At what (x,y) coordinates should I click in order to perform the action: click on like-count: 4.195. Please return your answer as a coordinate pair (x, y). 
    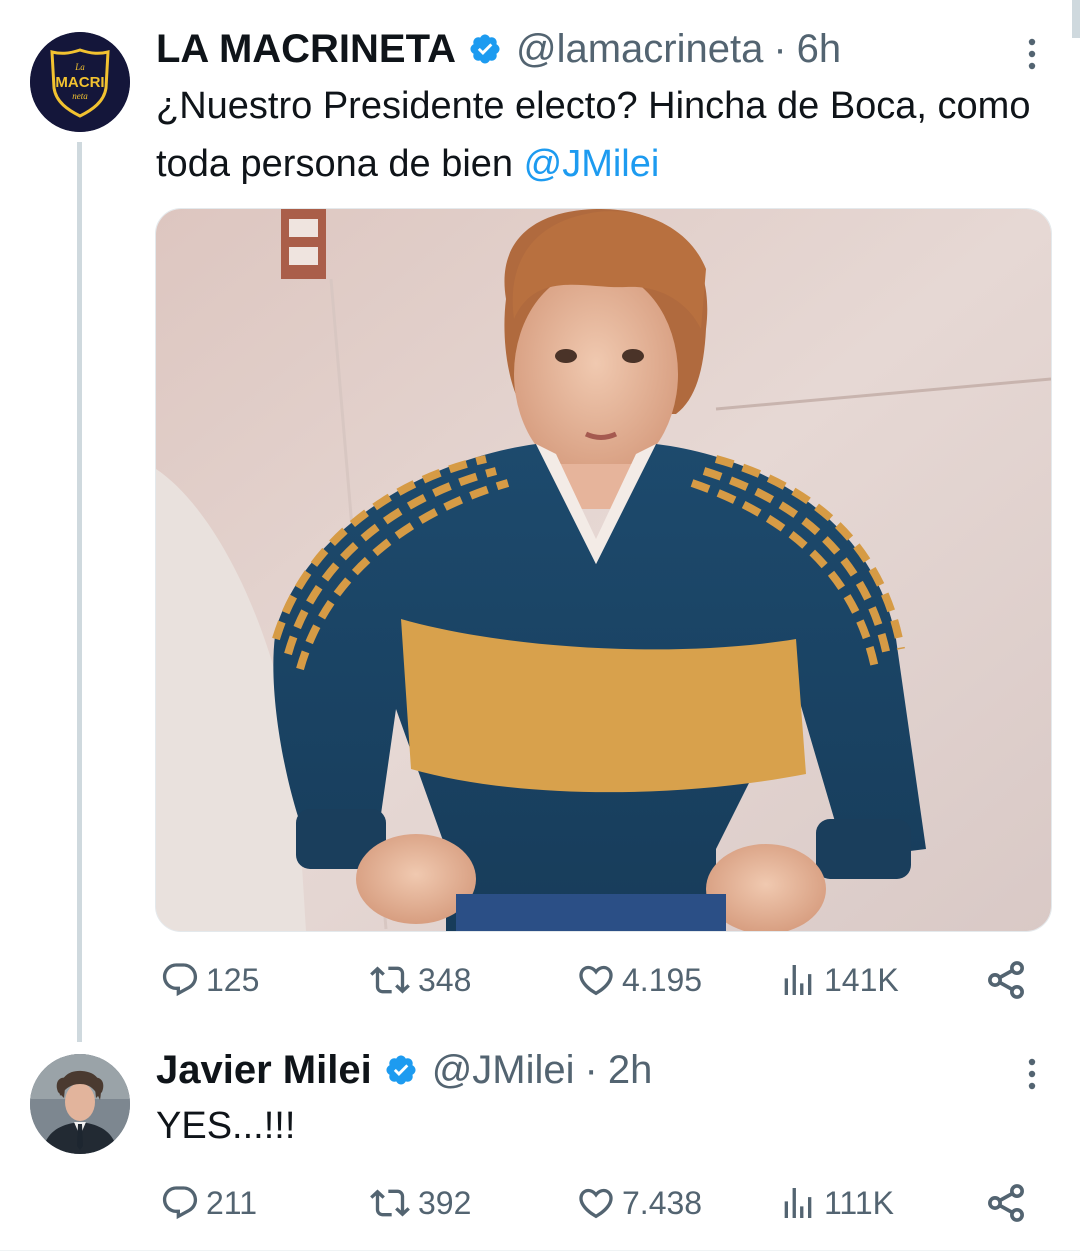
    Looking at the image, I should click on (662, 979).